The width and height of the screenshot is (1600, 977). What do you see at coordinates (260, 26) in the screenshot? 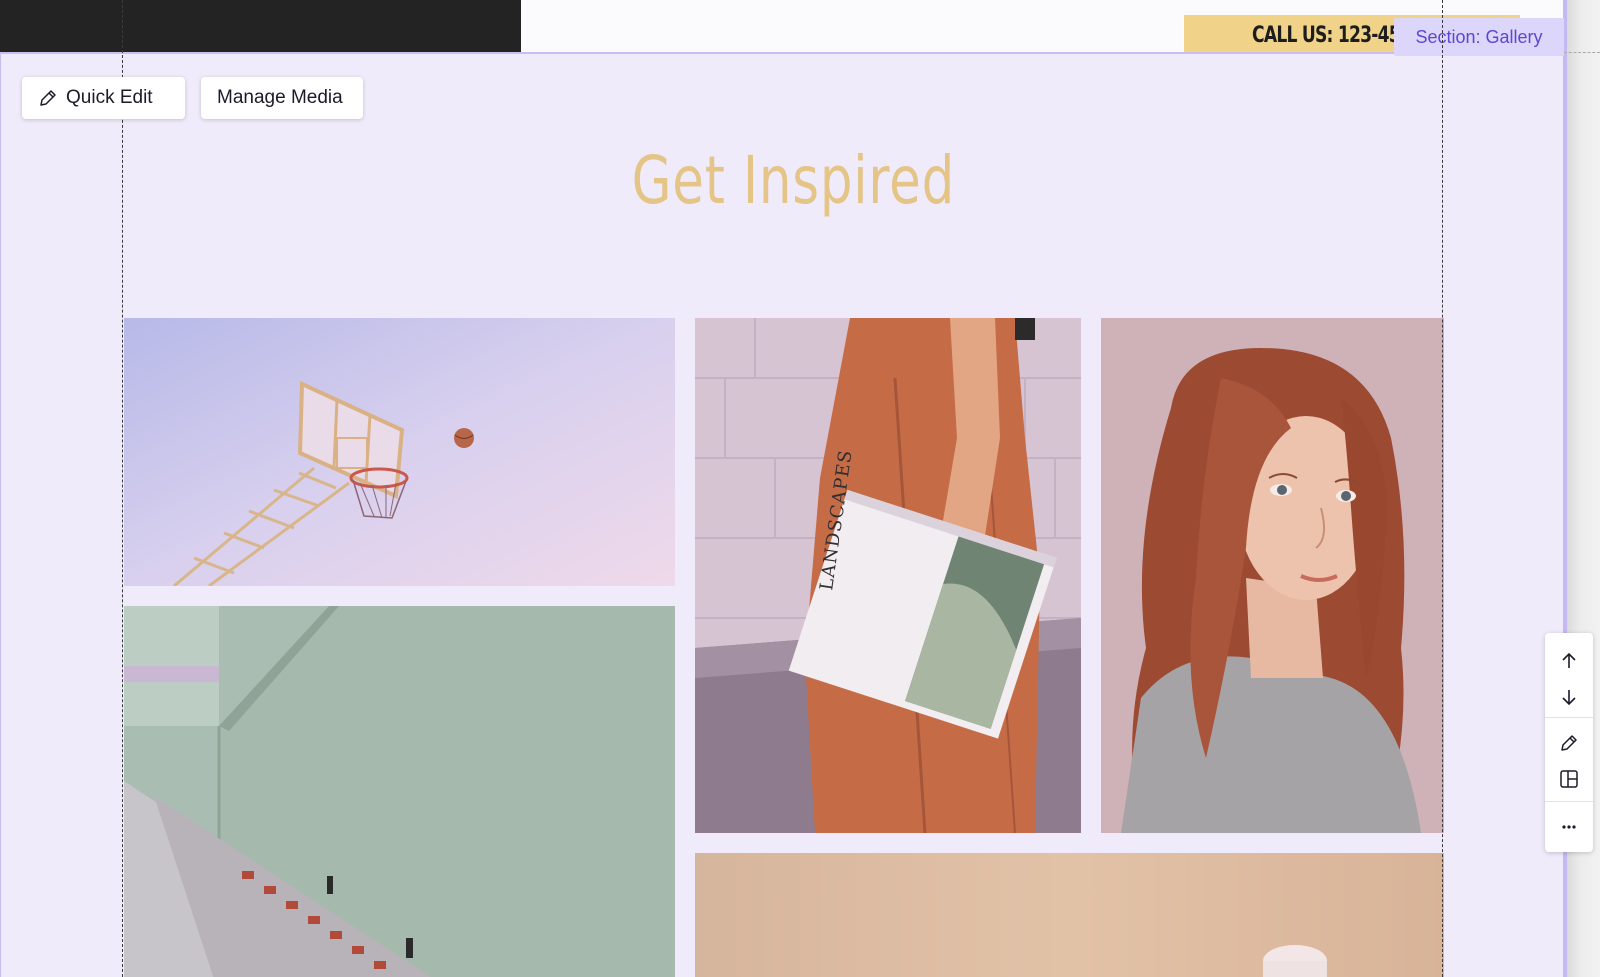
I see `header-dark-bar` at bounding box center [260, 26].